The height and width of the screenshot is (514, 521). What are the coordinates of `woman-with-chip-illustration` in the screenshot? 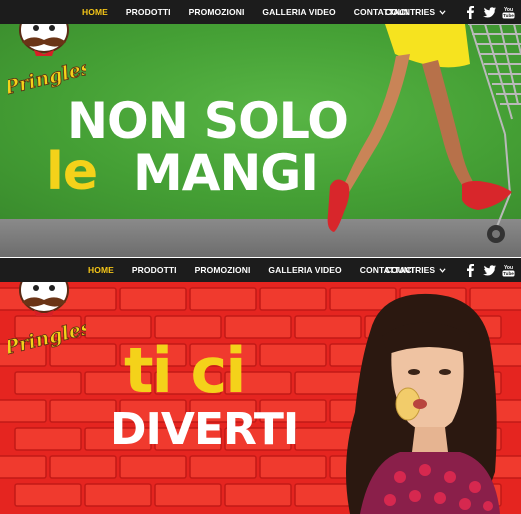 It's located at (423, 403).